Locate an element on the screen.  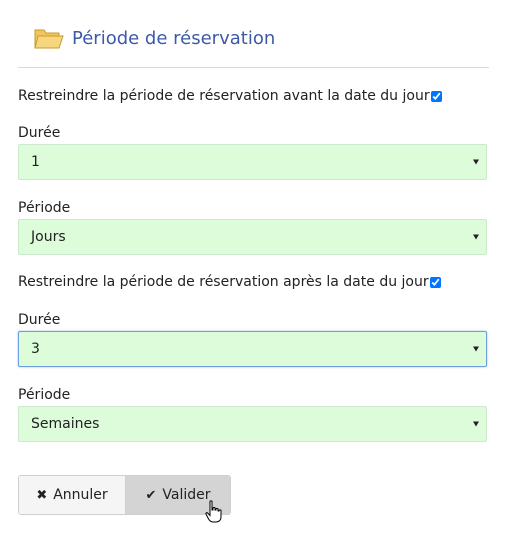
period-after-value: Semaines is located at coordinates (65, 424).